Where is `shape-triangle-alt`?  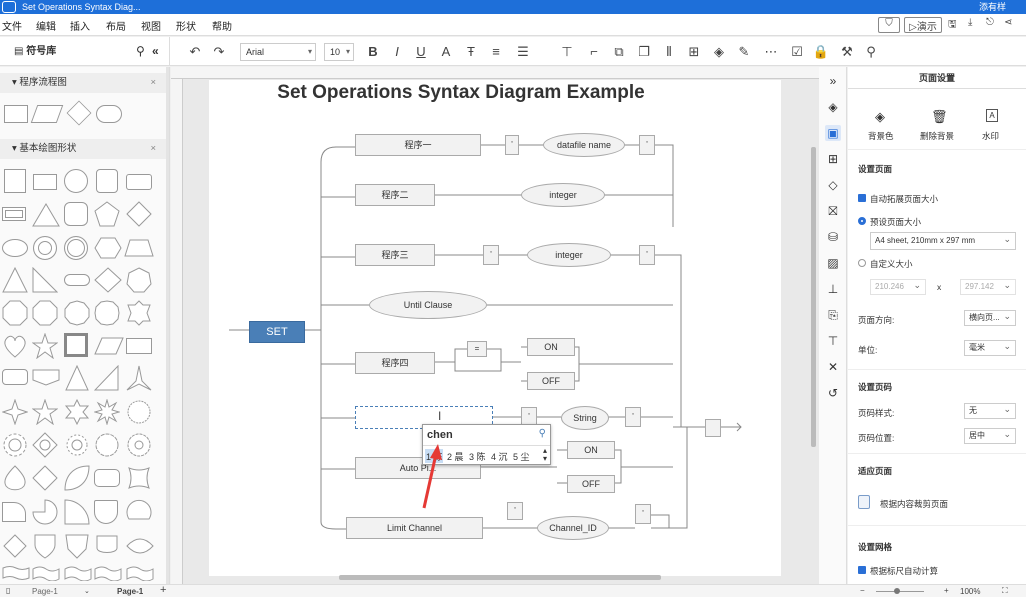 shape-triangle-alt is located at coordinates (107, 378).